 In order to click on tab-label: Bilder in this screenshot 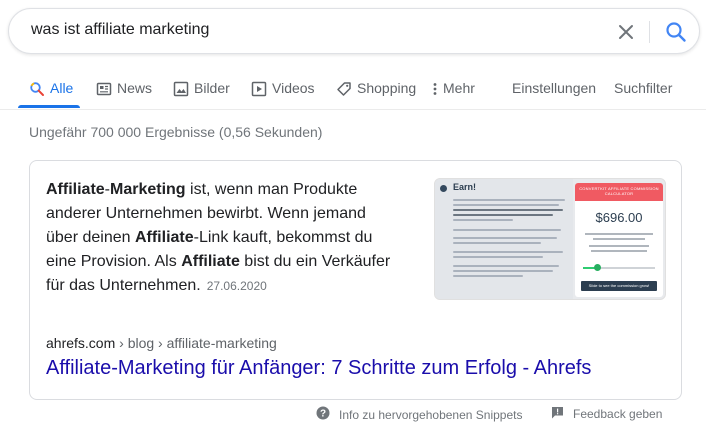, I will do `click(212, 88)`.